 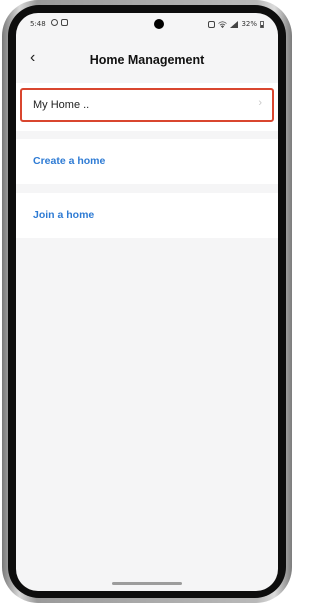 I want to click on join-home-row: Join a home, so click(x=147, y=215).